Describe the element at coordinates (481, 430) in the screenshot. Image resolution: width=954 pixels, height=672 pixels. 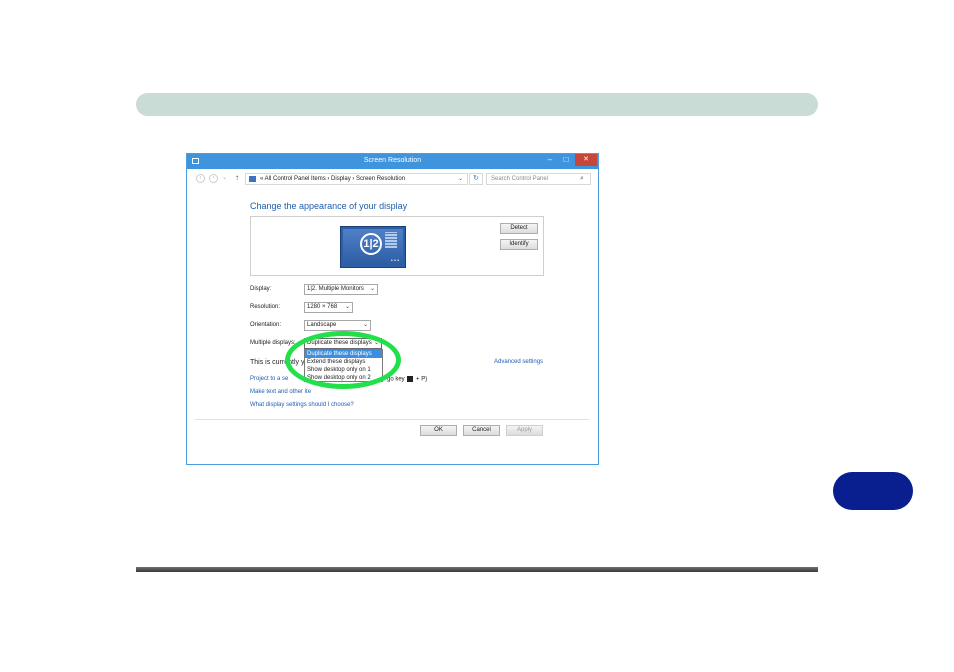
I see `cancel-button: Cancel` at that location.